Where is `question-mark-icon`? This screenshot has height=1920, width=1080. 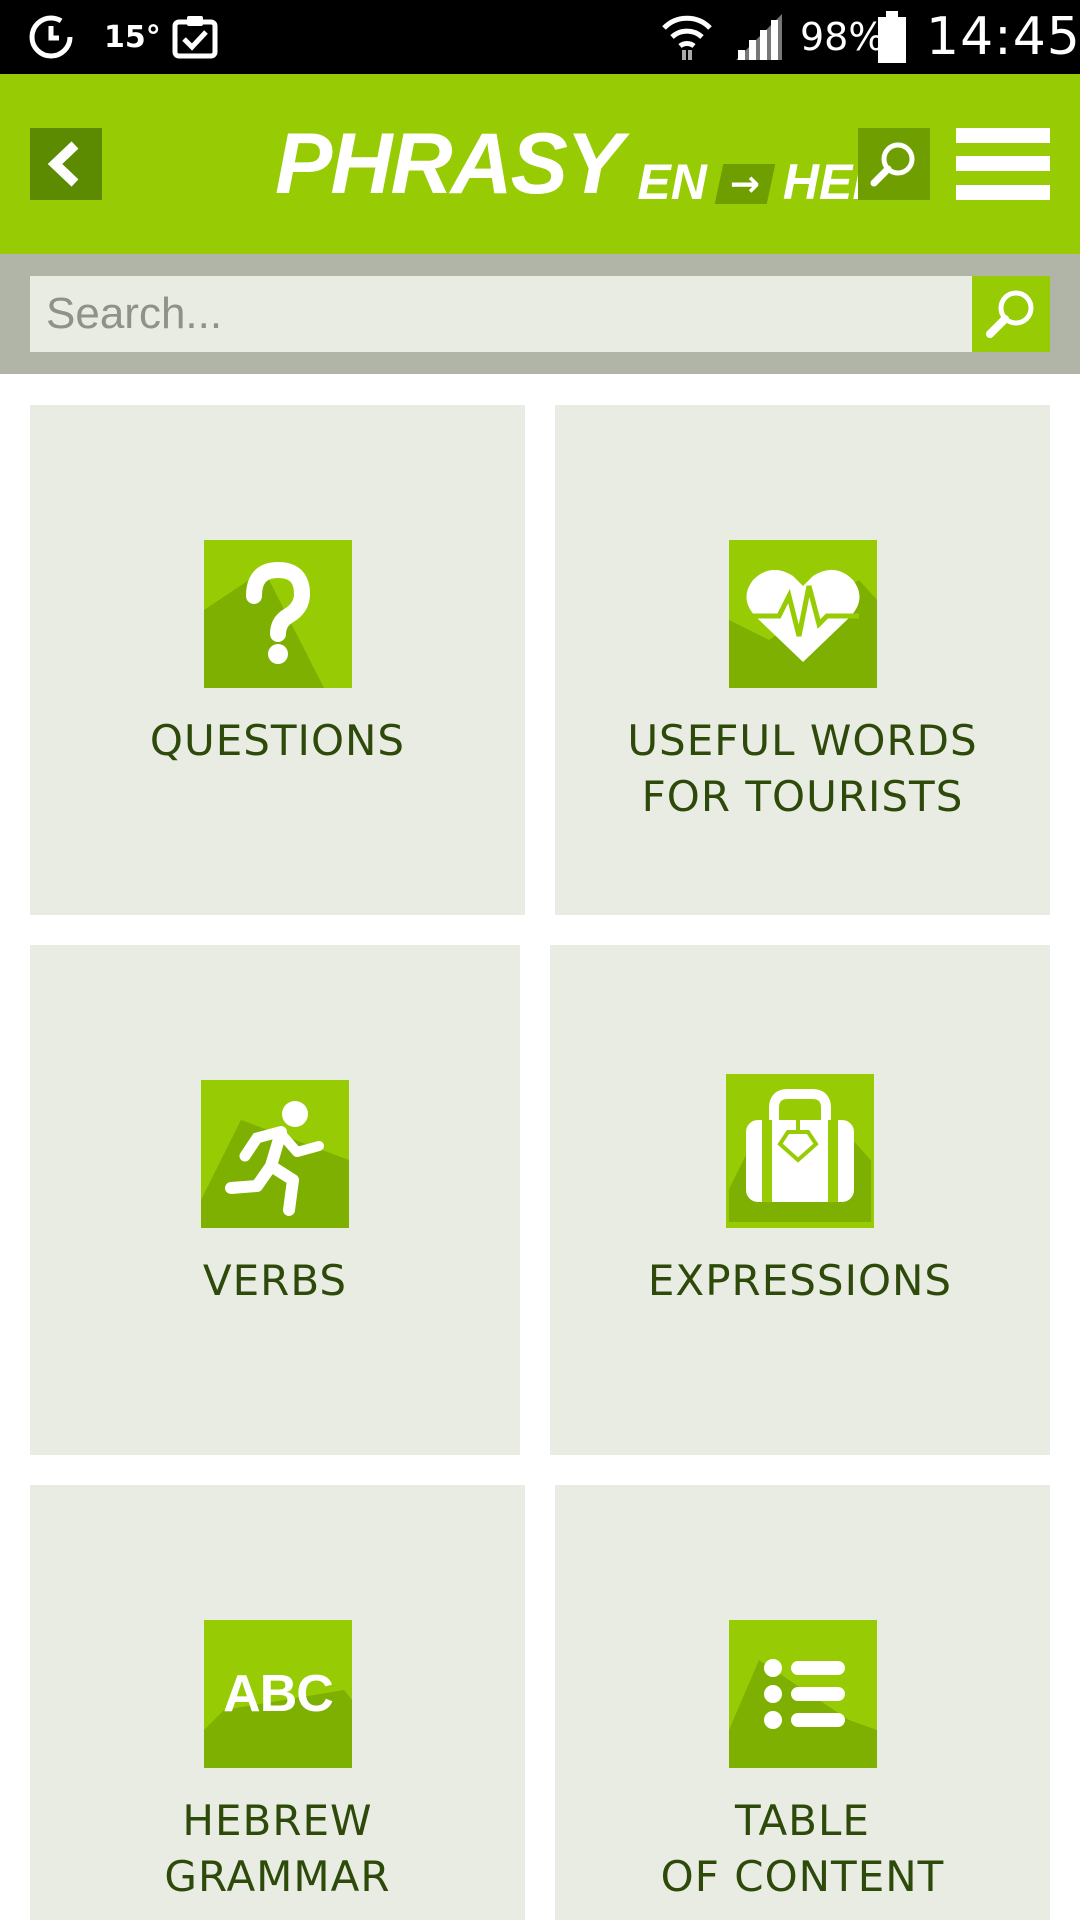
question-mark-icon is located at coordinates (278, 614).